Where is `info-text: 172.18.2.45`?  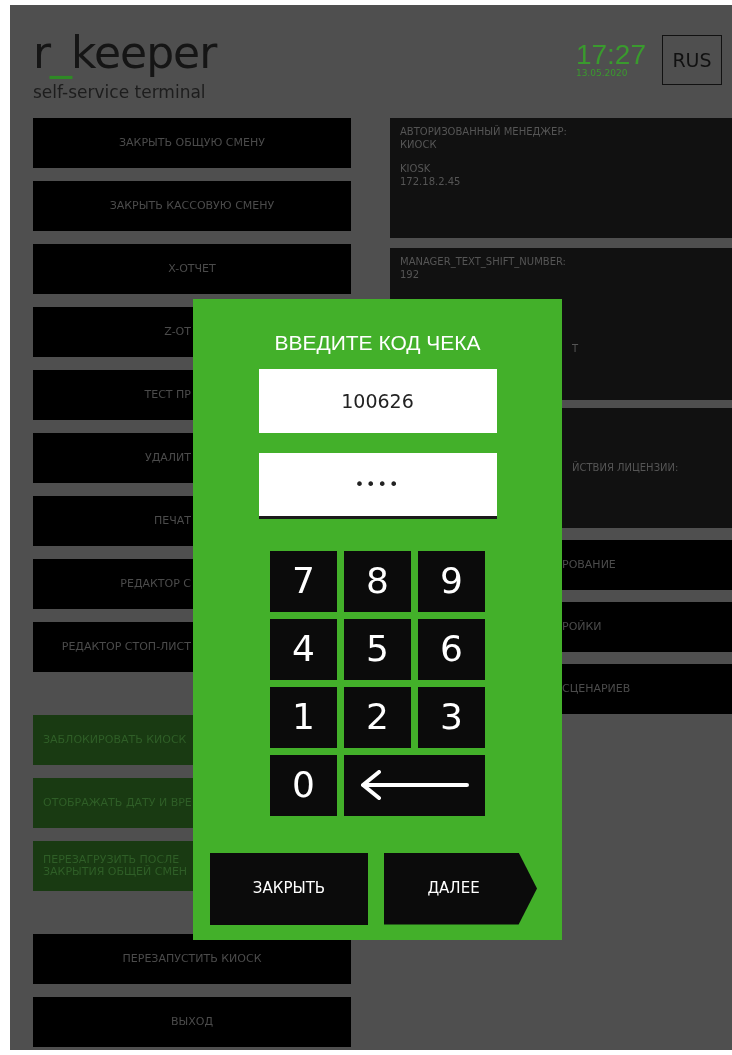
info-text: 172.18.2.45 is located at coordinates (431, 181).